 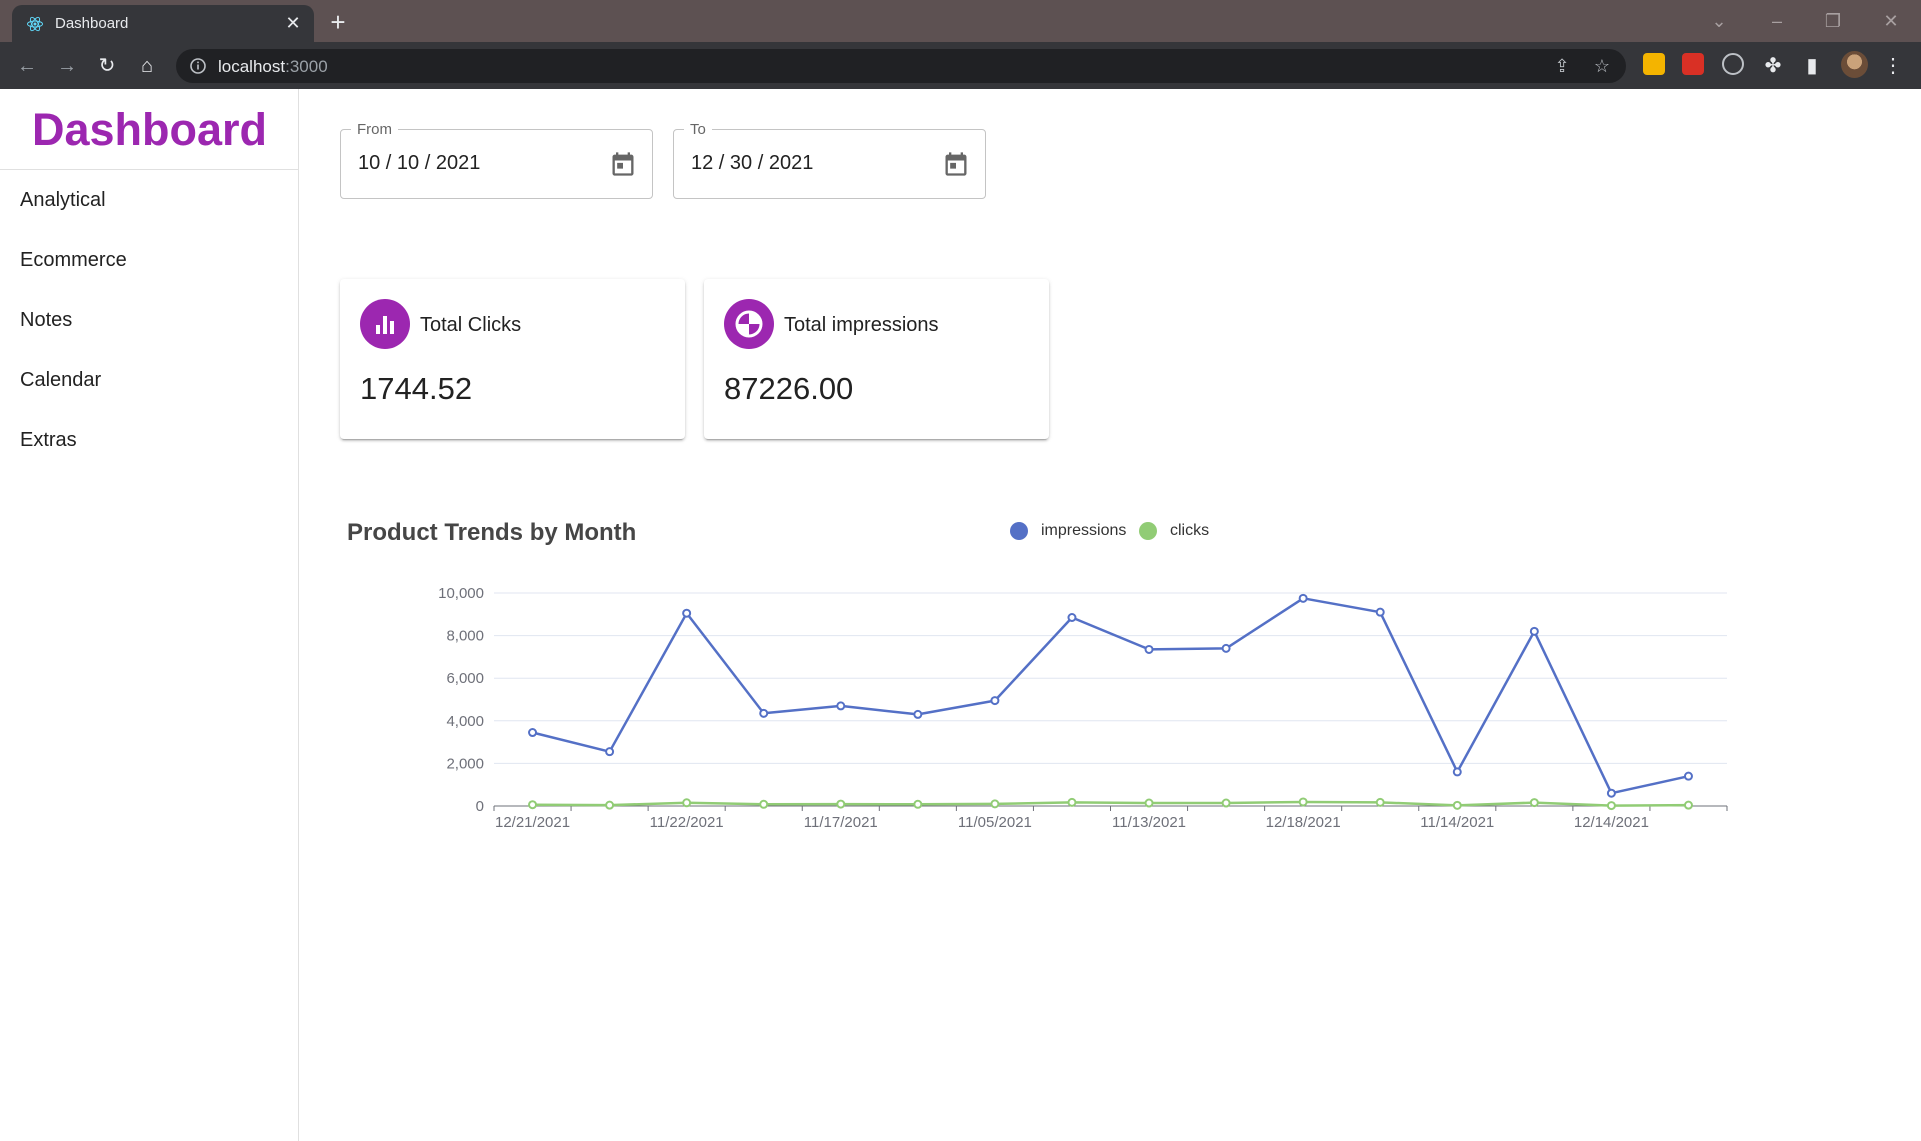 I want to click on extension-target-icon, so click(x=1733, y=64).